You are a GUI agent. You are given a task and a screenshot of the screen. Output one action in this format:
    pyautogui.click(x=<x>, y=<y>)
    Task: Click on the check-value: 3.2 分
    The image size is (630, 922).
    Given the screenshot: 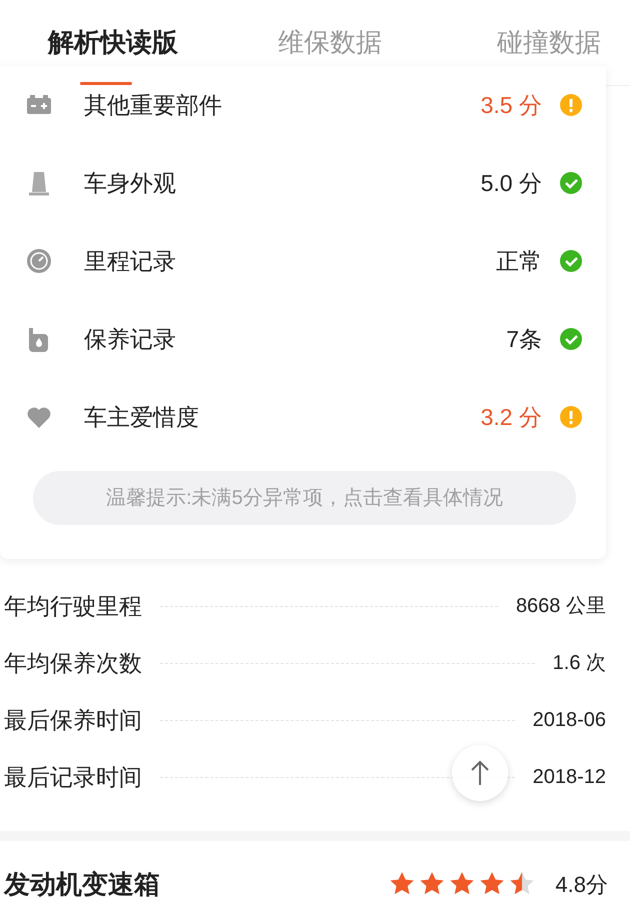 What is the action you would take?
    pyautogui.click(x=511, y=417)
    